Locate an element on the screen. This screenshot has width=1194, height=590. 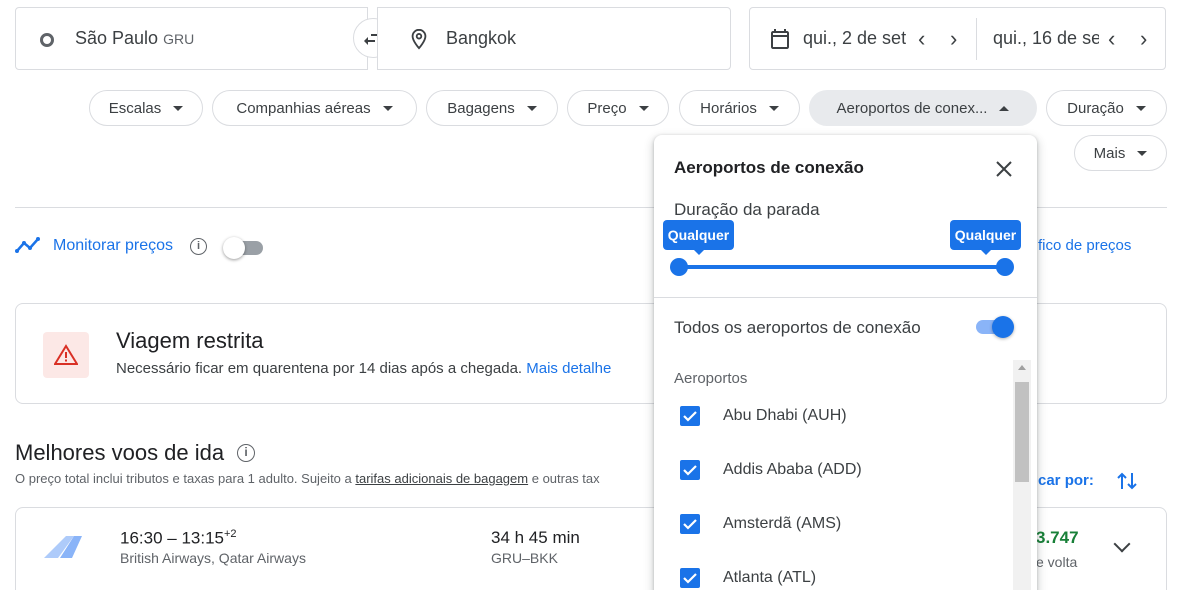
warning-icon is located at coordinates (66, 354).